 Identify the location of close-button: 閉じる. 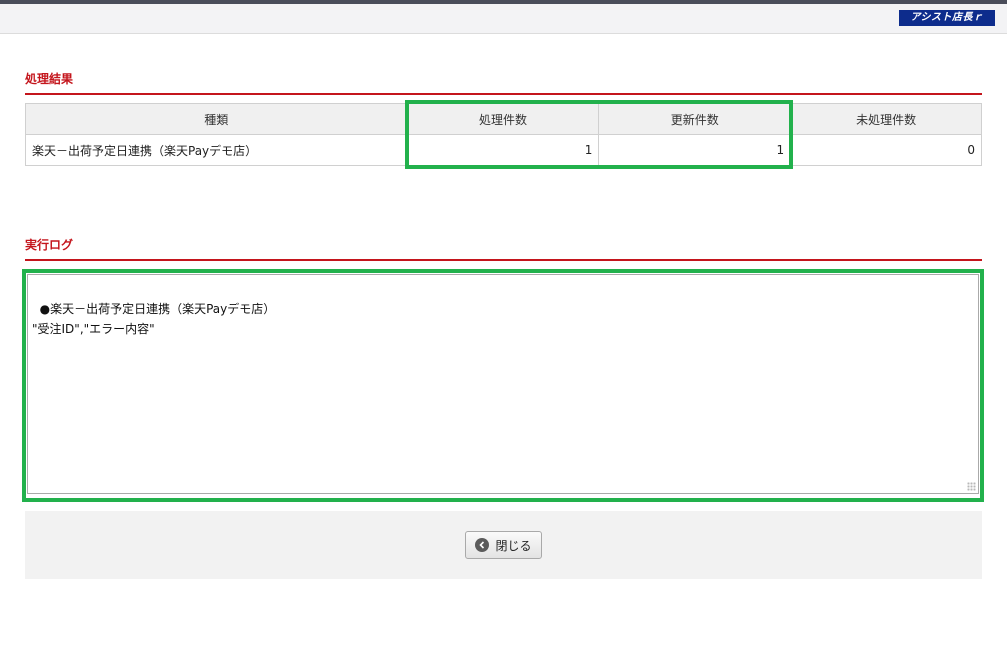
(503, 545).